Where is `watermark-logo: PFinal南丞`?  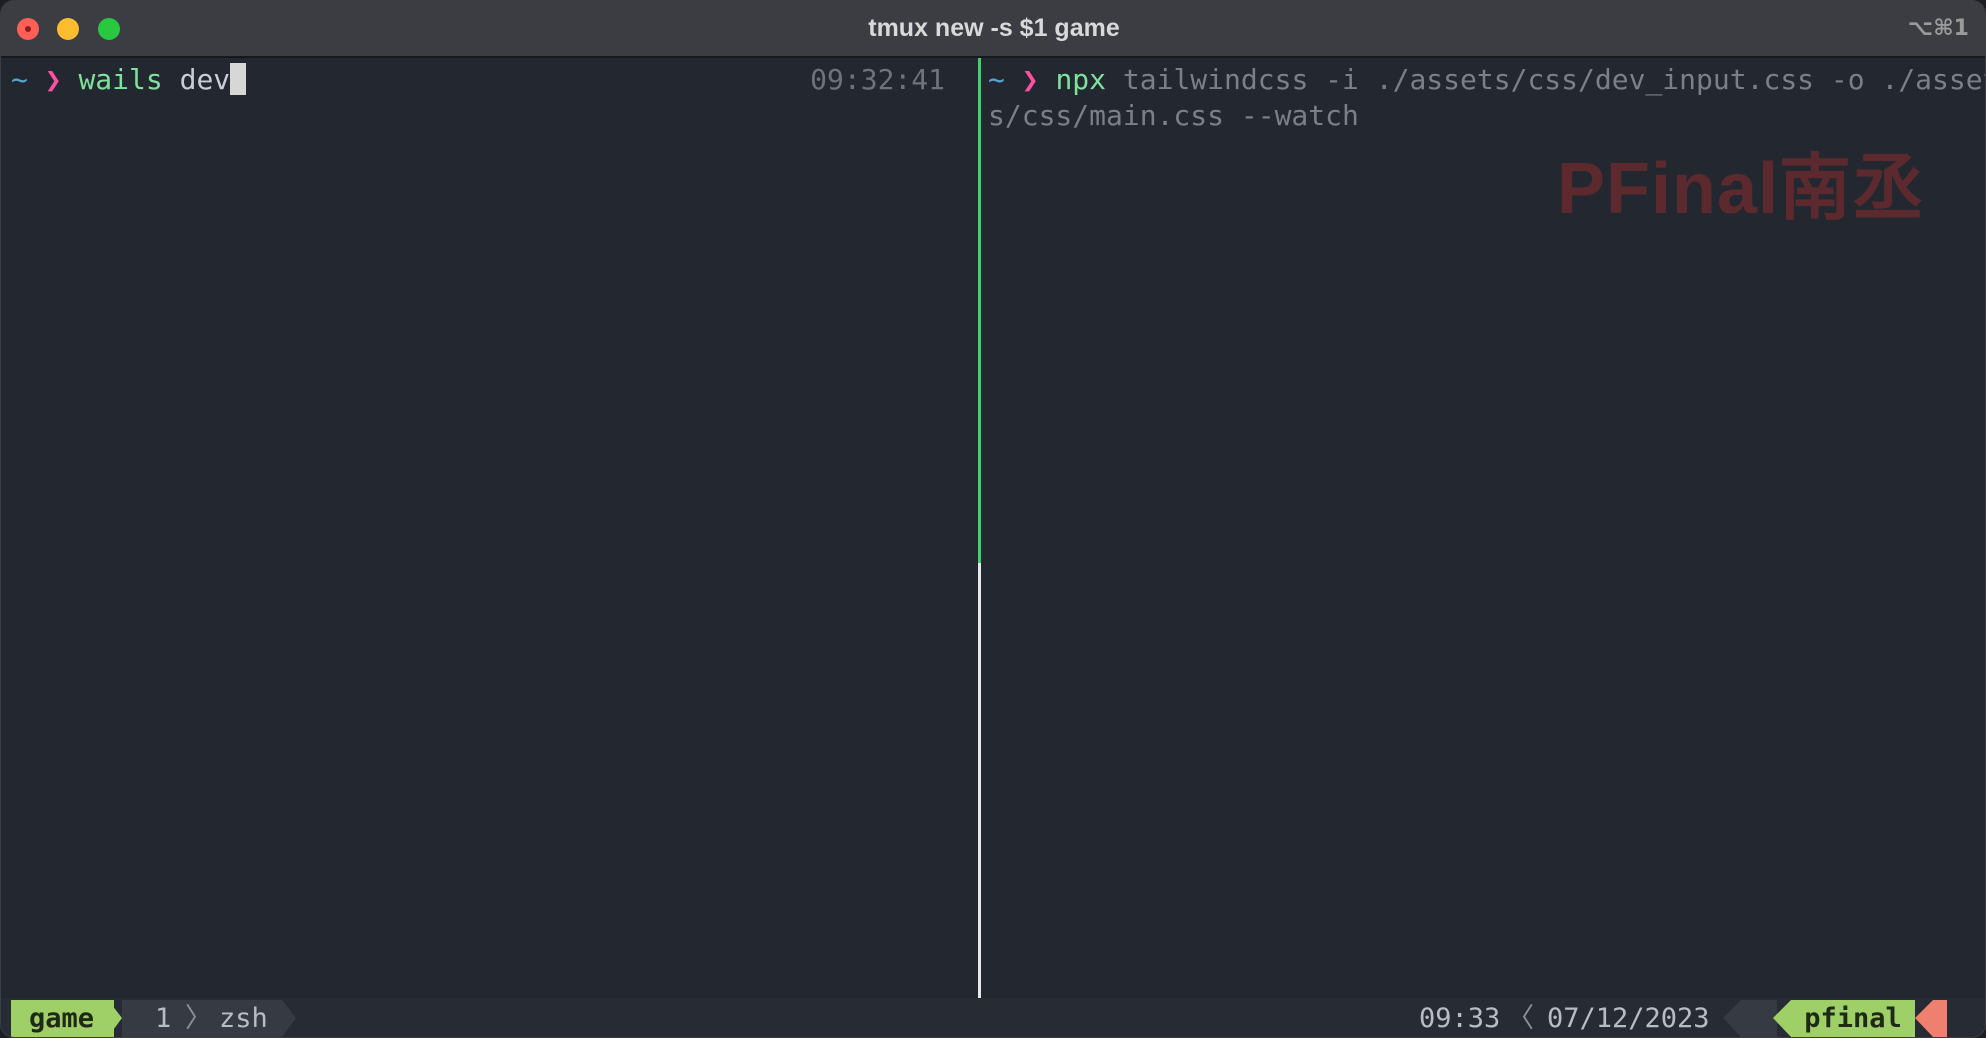
watermark-logo: PFinal南丞 is located at coordinates (1741, 189).